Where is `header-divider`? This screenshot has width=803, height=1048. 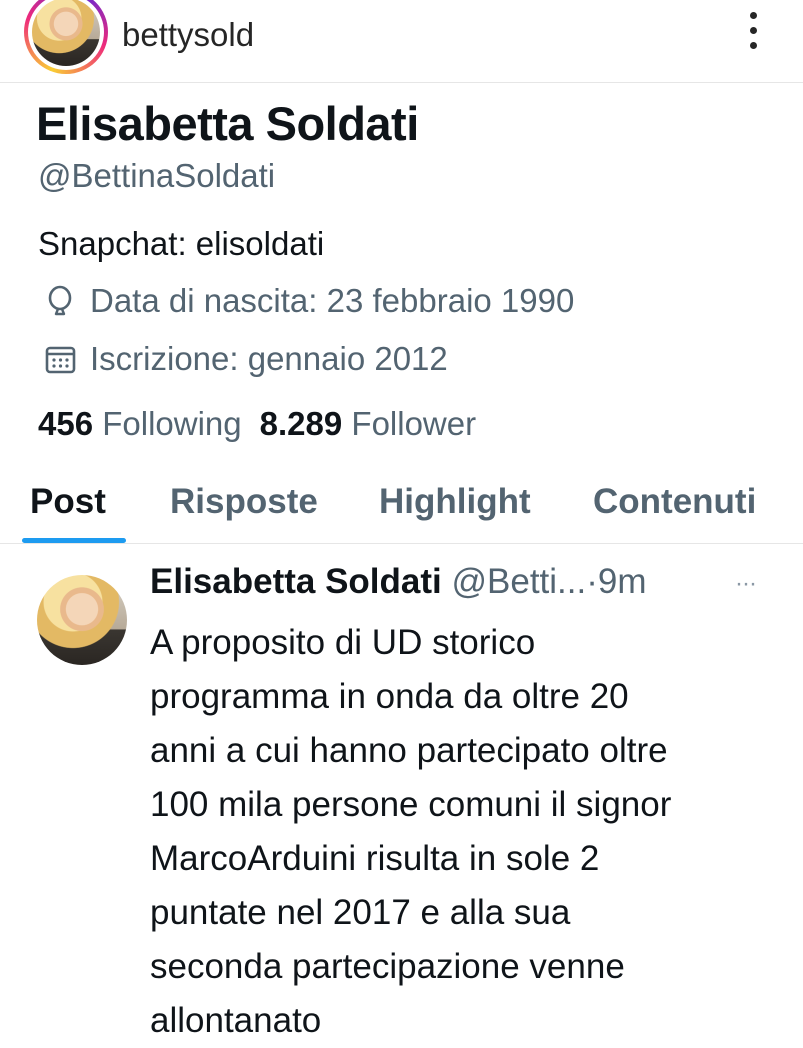
header-divider is located at coordinates (401, 82).